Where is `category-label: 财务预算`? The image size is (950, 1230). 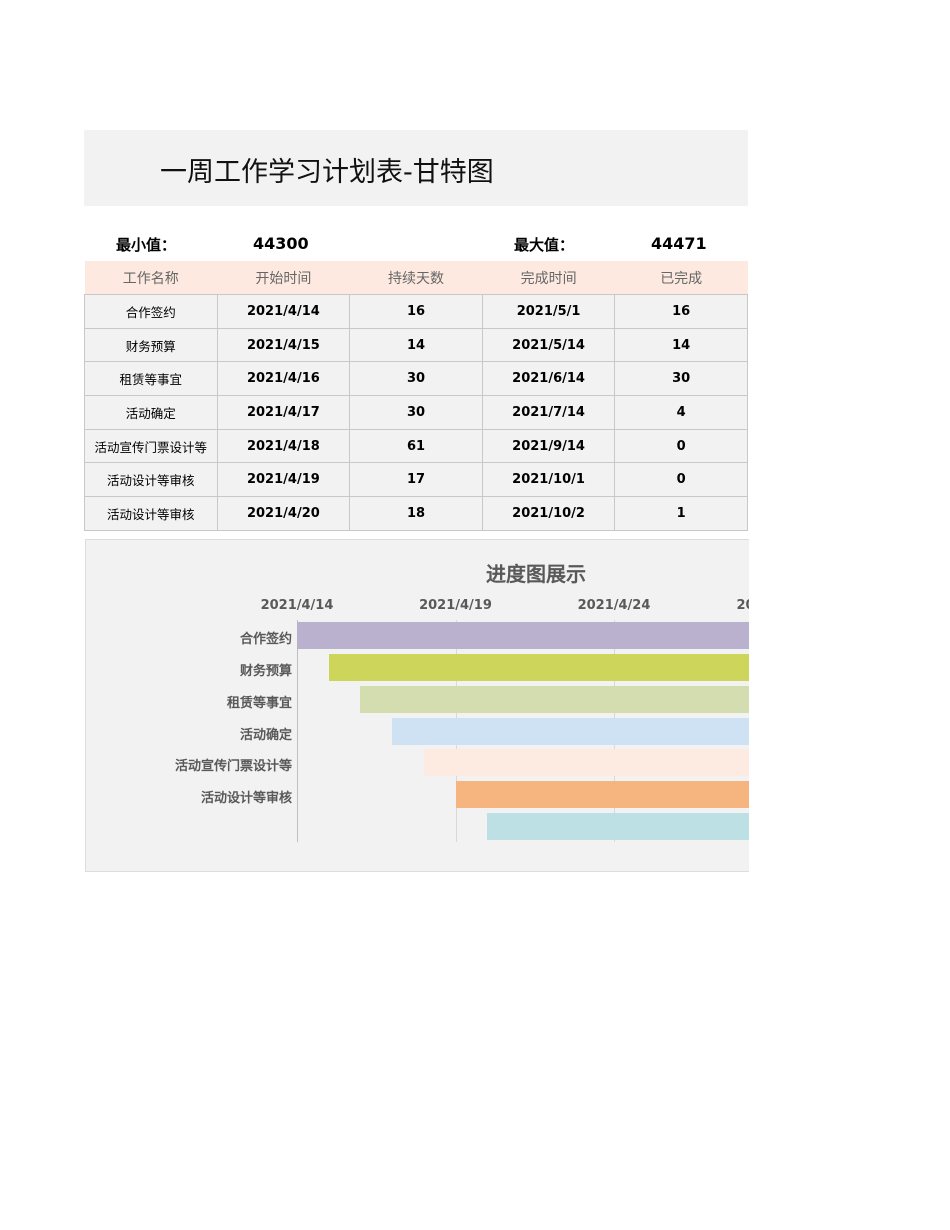 category-label: 财务预算 is located at coordinates (265, 671).